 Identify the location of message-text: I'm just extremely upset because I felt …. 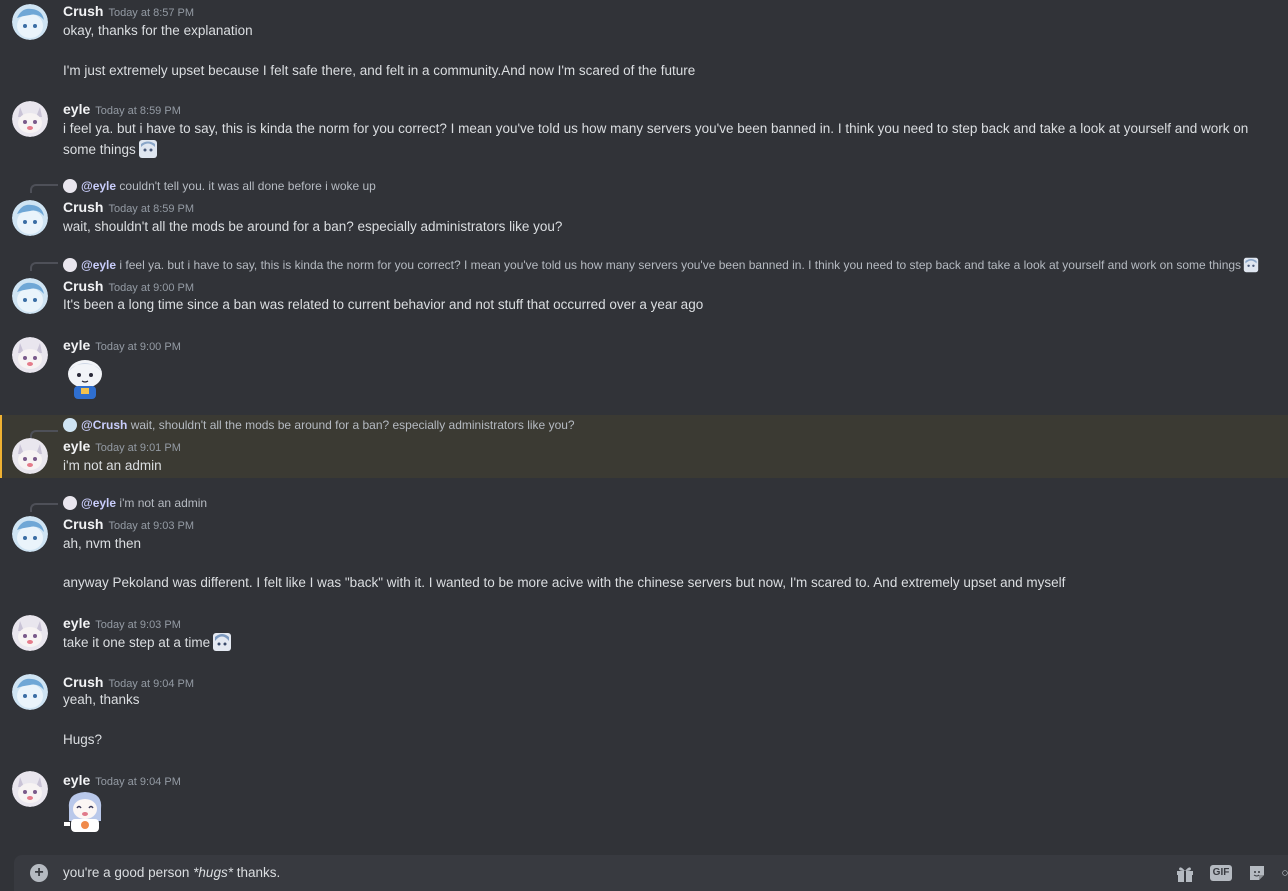
(379, 70).